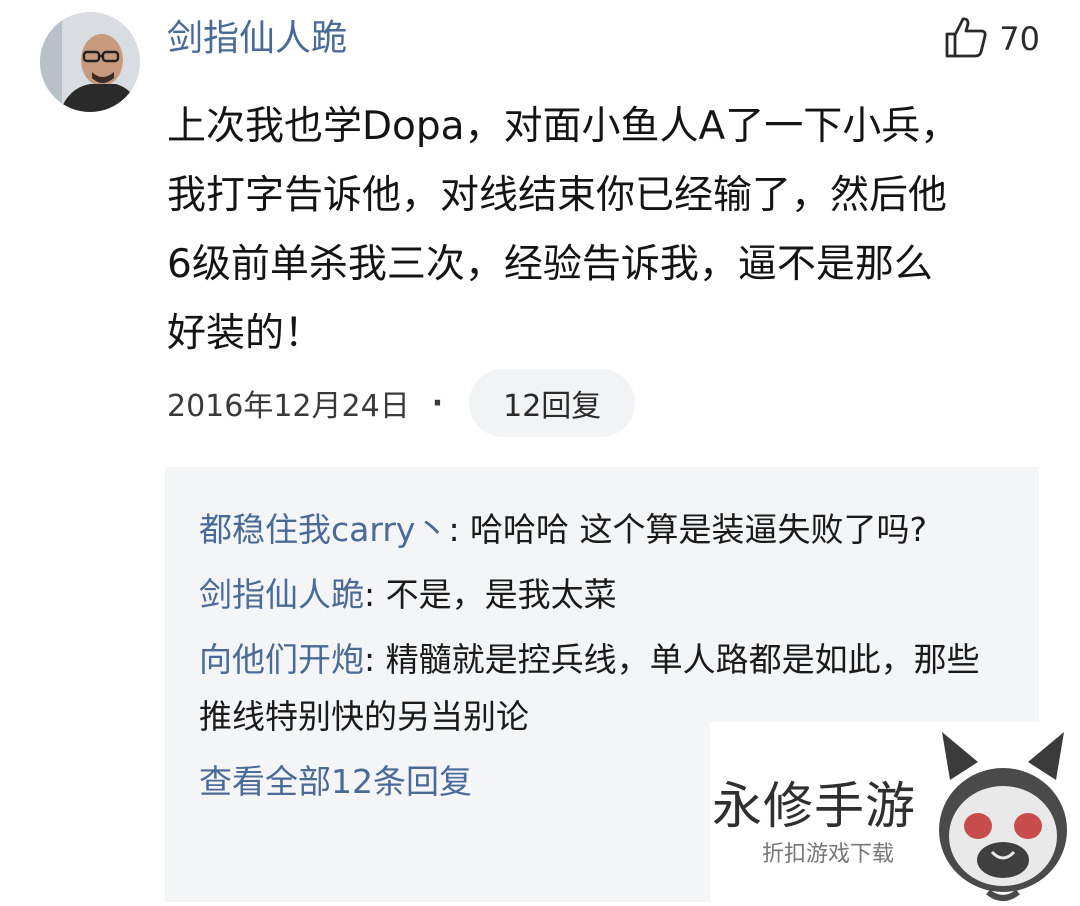 This screenshot has width=1080, height=906. What do you see at coordinates (828, 854) in the screenshot?
I see `watermark-subtitle: 折扣游戏下载` at bounding box center [828, 854].